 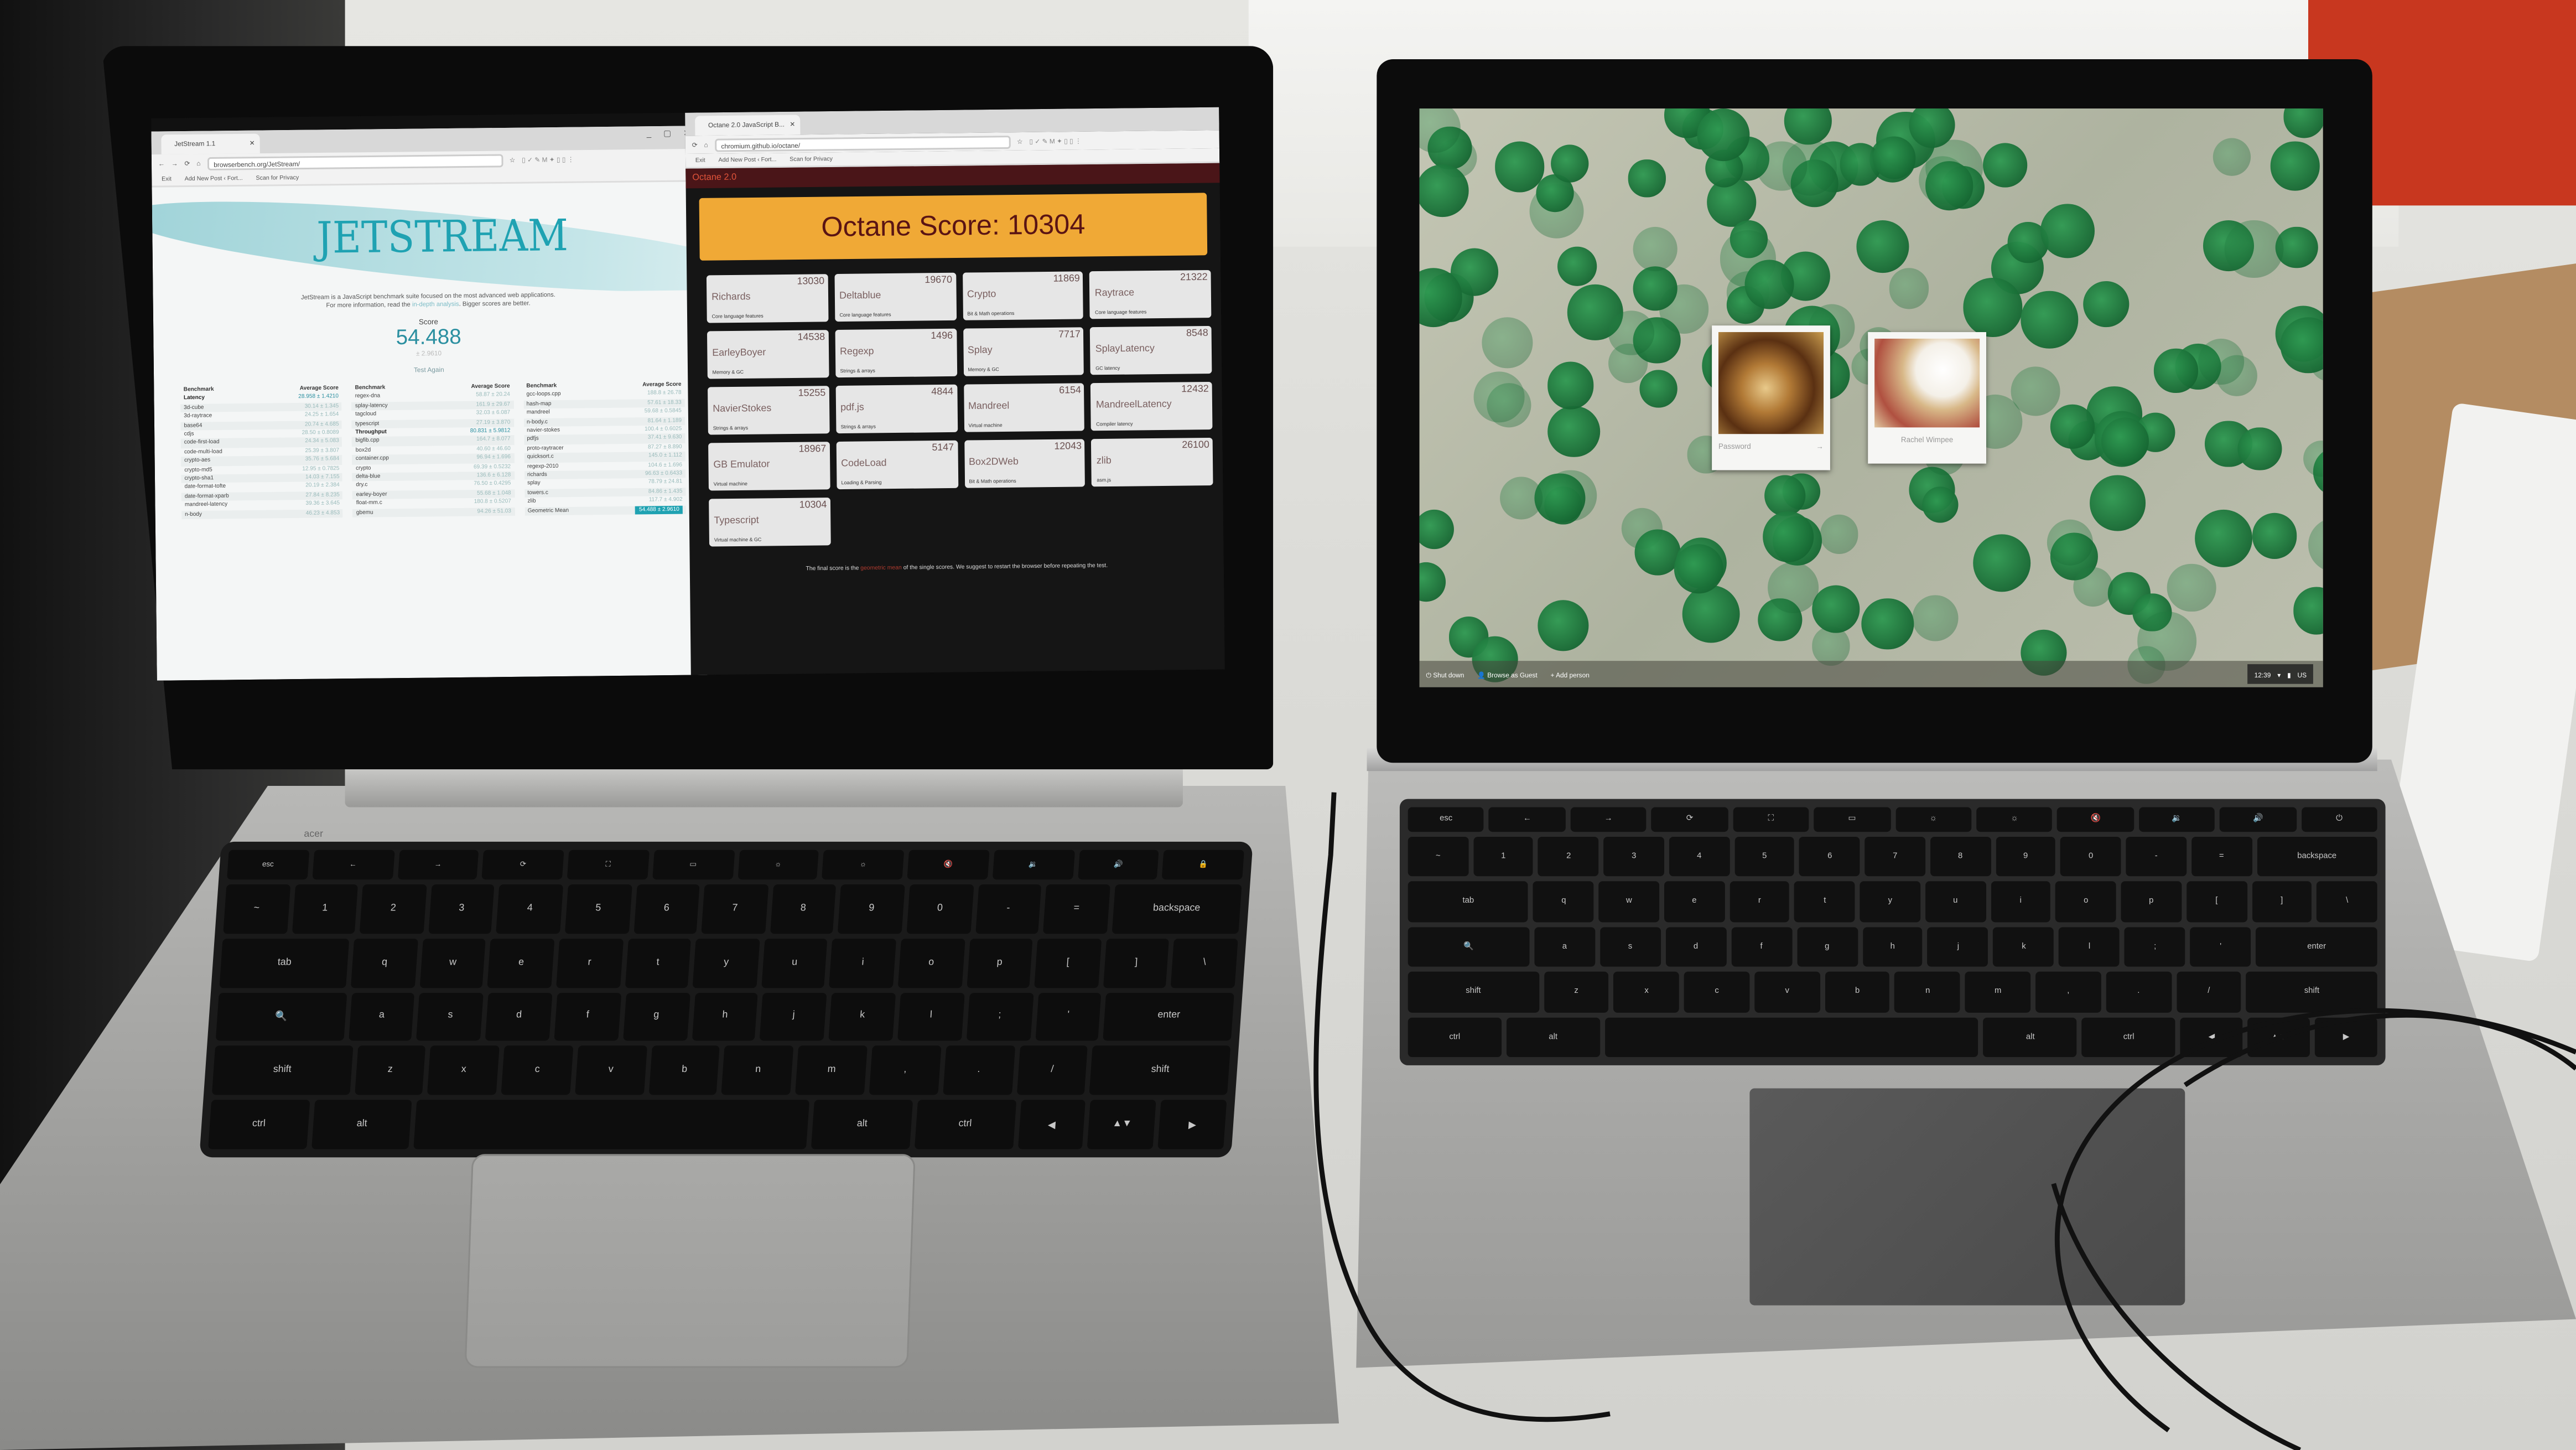 What do you see at coordinates (355, 161) in the screenshot?
I see `address-bar: browserbench.org/JetStream/` at bounding box center [355, 161].